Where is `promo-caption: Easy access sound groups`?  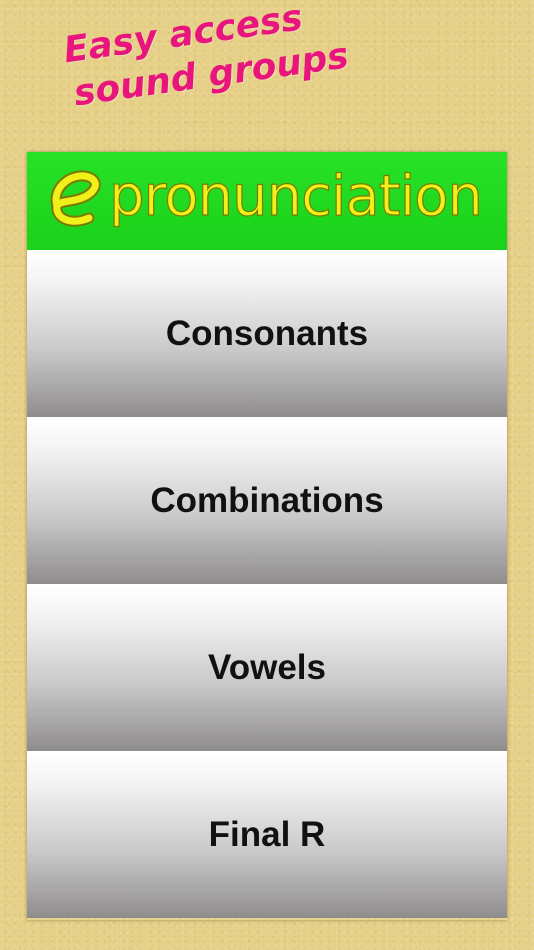
promo-caption: Easy access sound groups is located at coordinates (225, 68).